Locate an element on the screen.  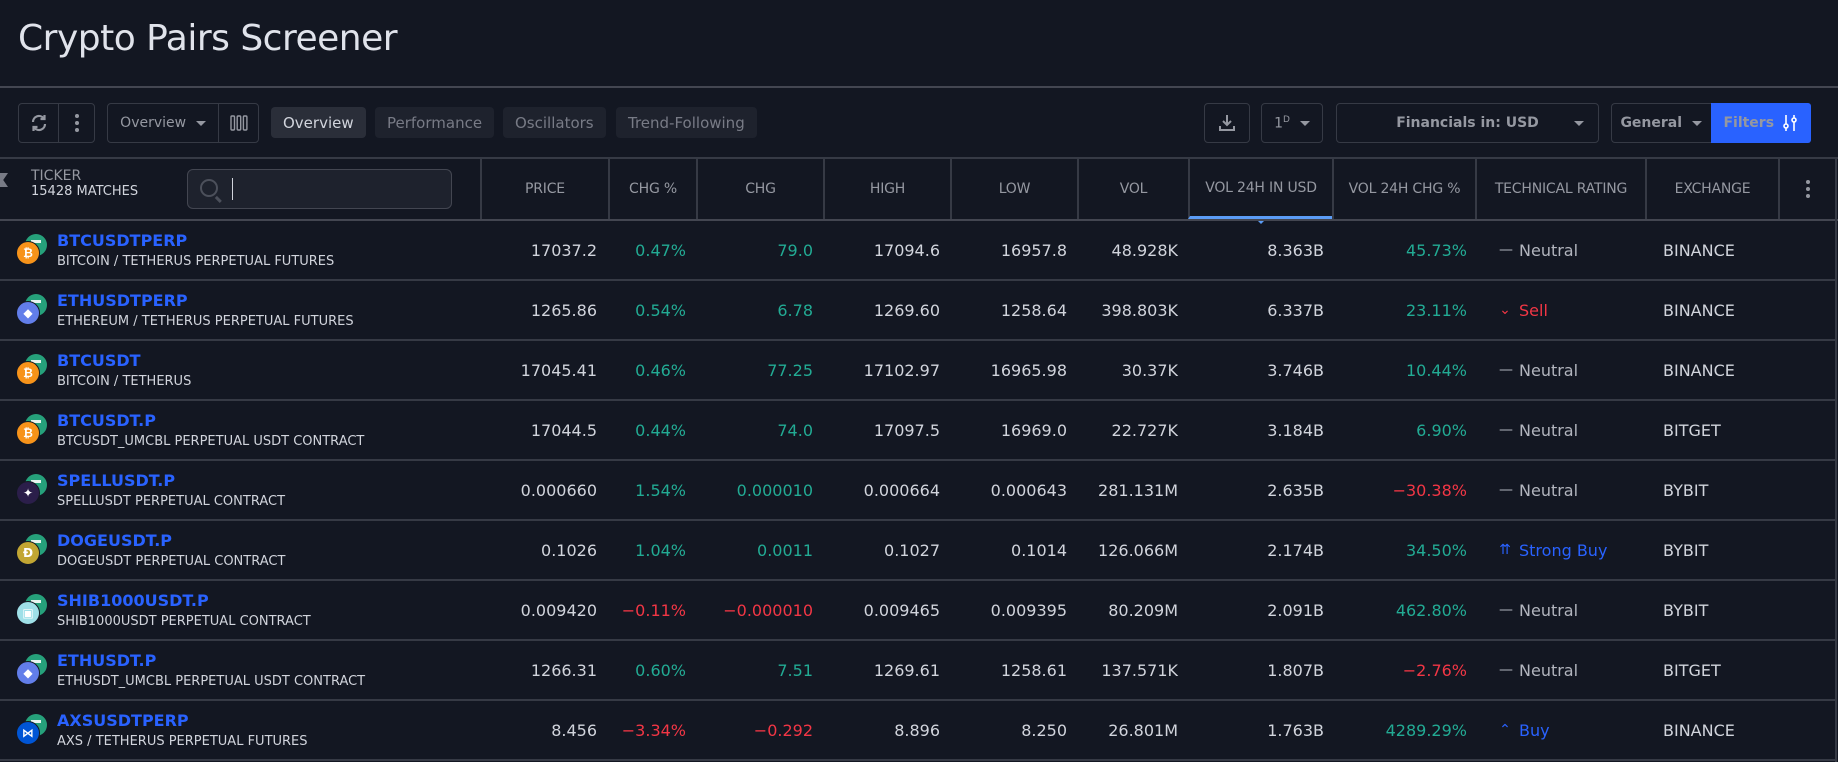
symbol-link: ETHUSDT.P is located at coordinates (106, 660).